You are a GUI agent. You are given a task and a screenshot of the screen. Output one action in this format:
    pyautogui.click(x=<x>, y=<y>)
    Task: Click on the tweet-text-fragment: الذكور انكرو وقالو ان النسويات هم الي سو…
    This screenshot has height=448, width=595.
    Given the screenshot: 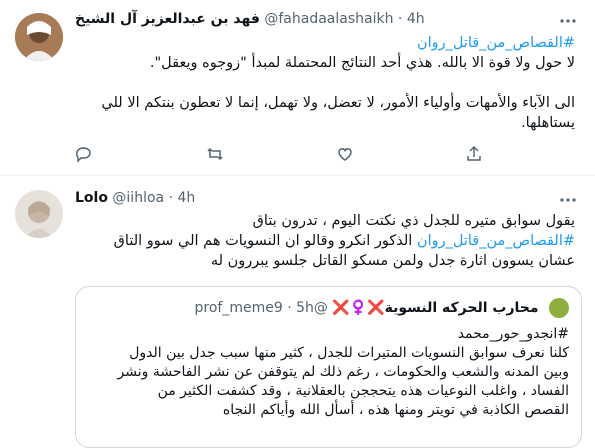 What is the action you would take?
    pyautogui.click(x=265, y=241)
    